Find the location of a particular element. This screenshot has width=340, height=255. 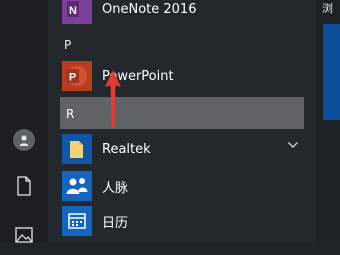

pictures-button is located at coordinates (24, 235).